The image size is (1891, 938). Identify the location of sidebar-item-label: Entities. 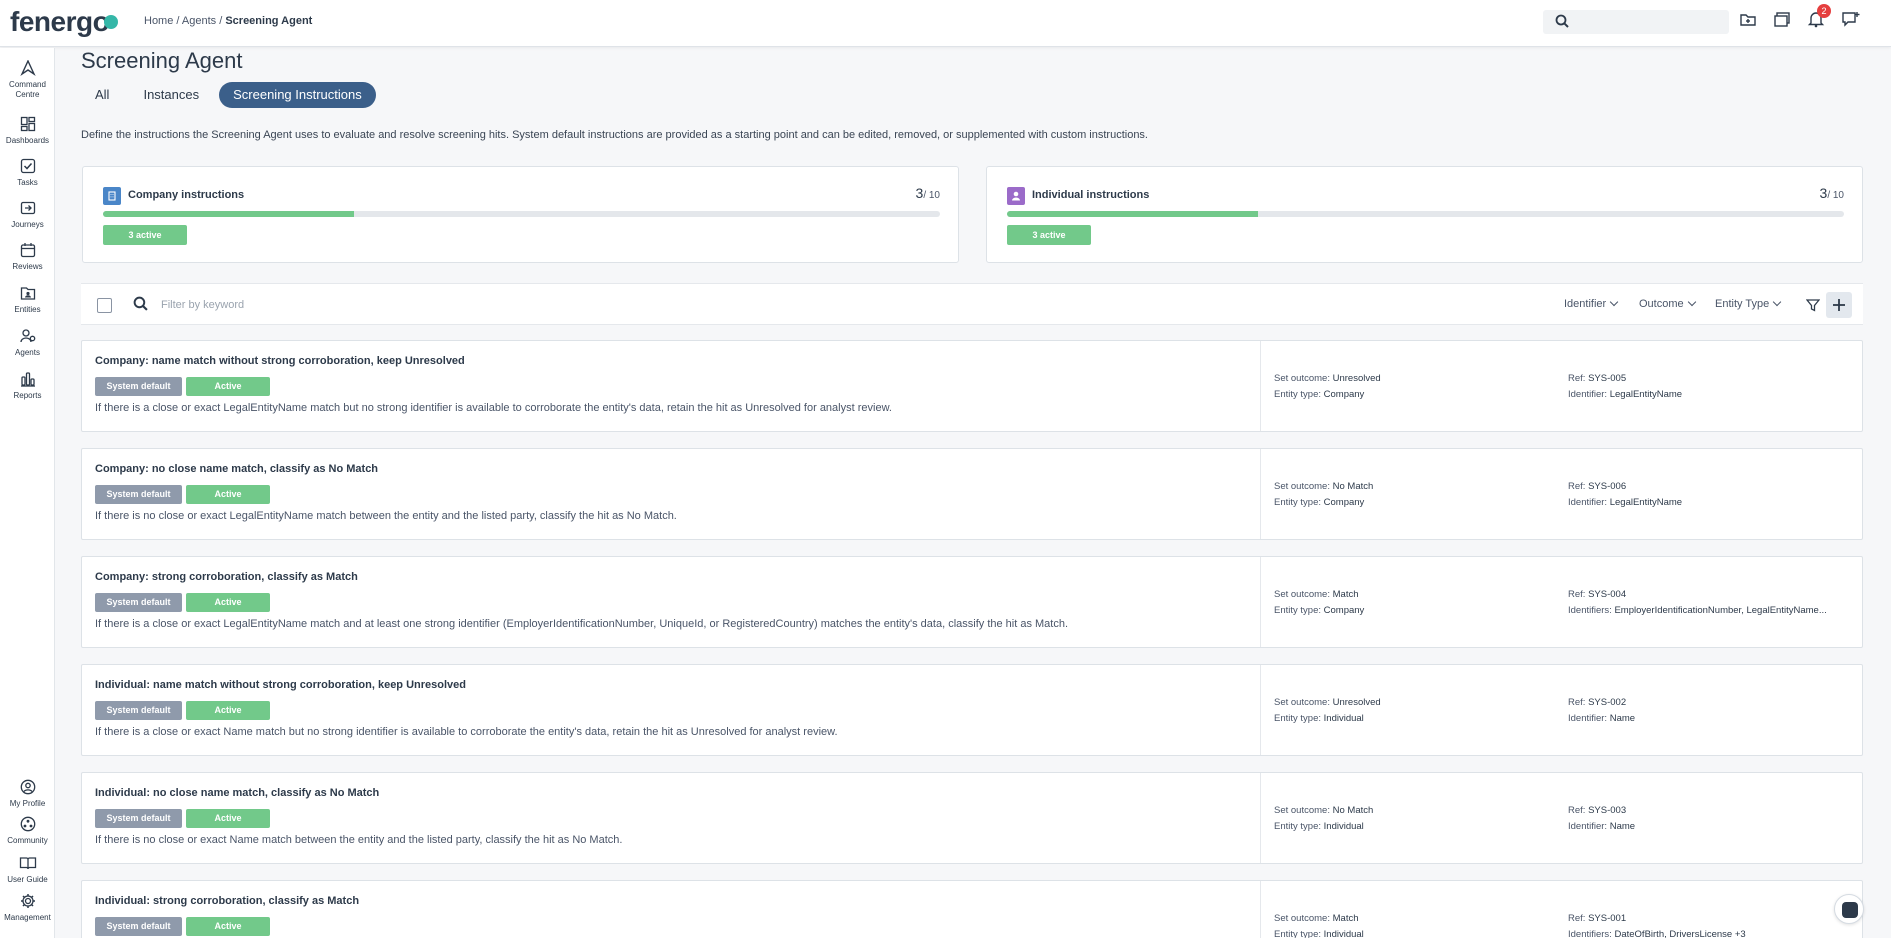
(27, 309).